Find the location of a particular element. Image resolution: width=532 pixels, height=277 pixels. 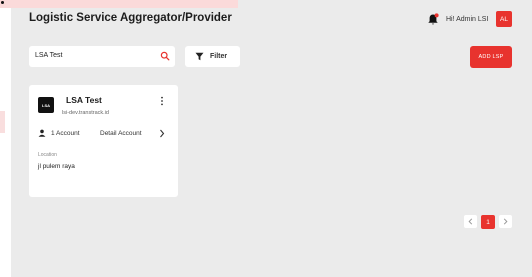

search-icon is located at coordinates (165, 56).